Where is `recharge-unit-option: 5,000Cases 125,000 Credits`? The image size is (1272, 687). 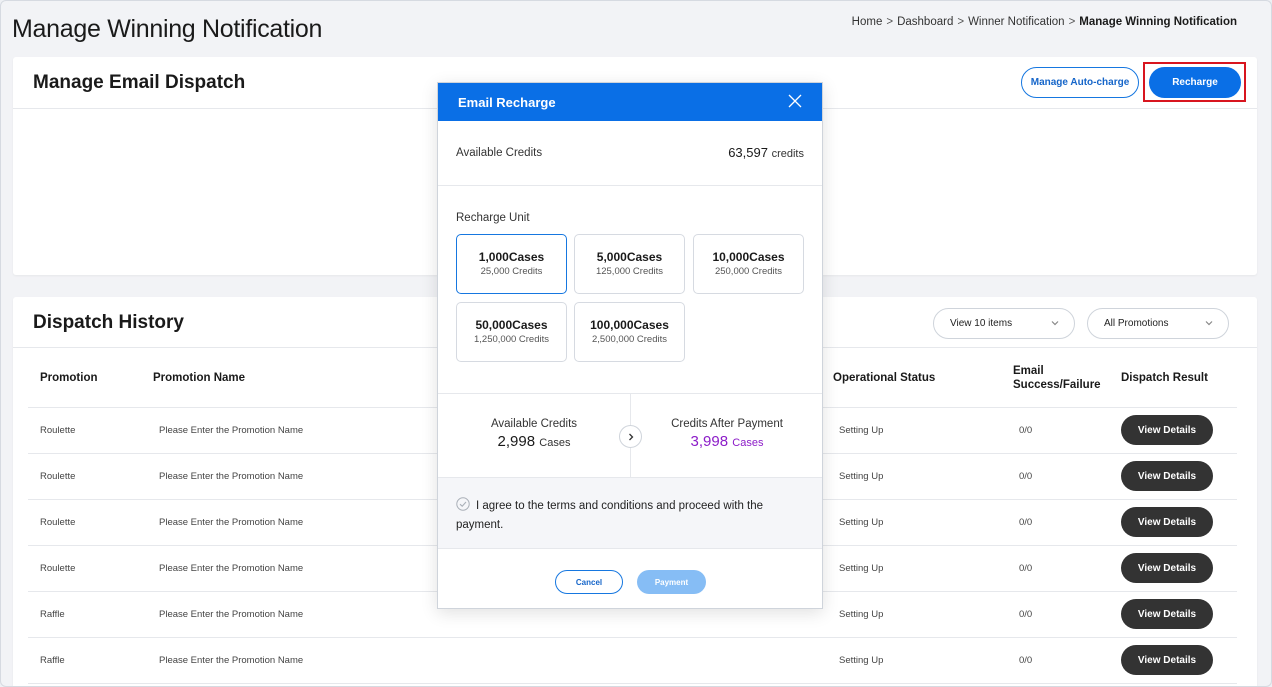 recharge-unit-option: 5,000Cases 125,000 Credits is located at coordinates (629, 264).